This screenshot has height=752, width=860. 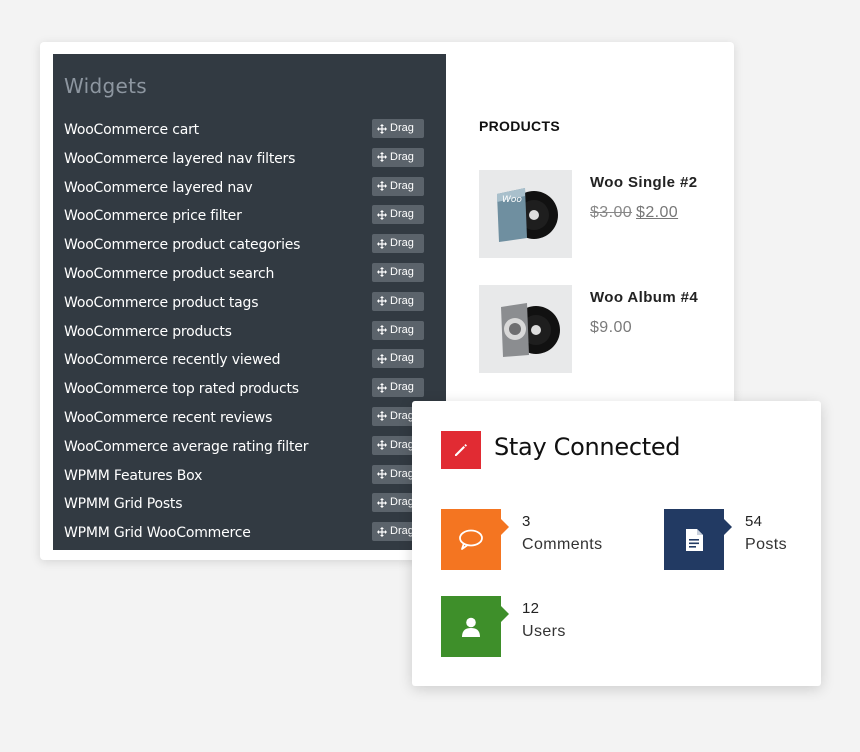 What do you see at coordinates (562, 544) in the screenshot?
I see `stat-label: Comments` at bounding box center [562, 544].